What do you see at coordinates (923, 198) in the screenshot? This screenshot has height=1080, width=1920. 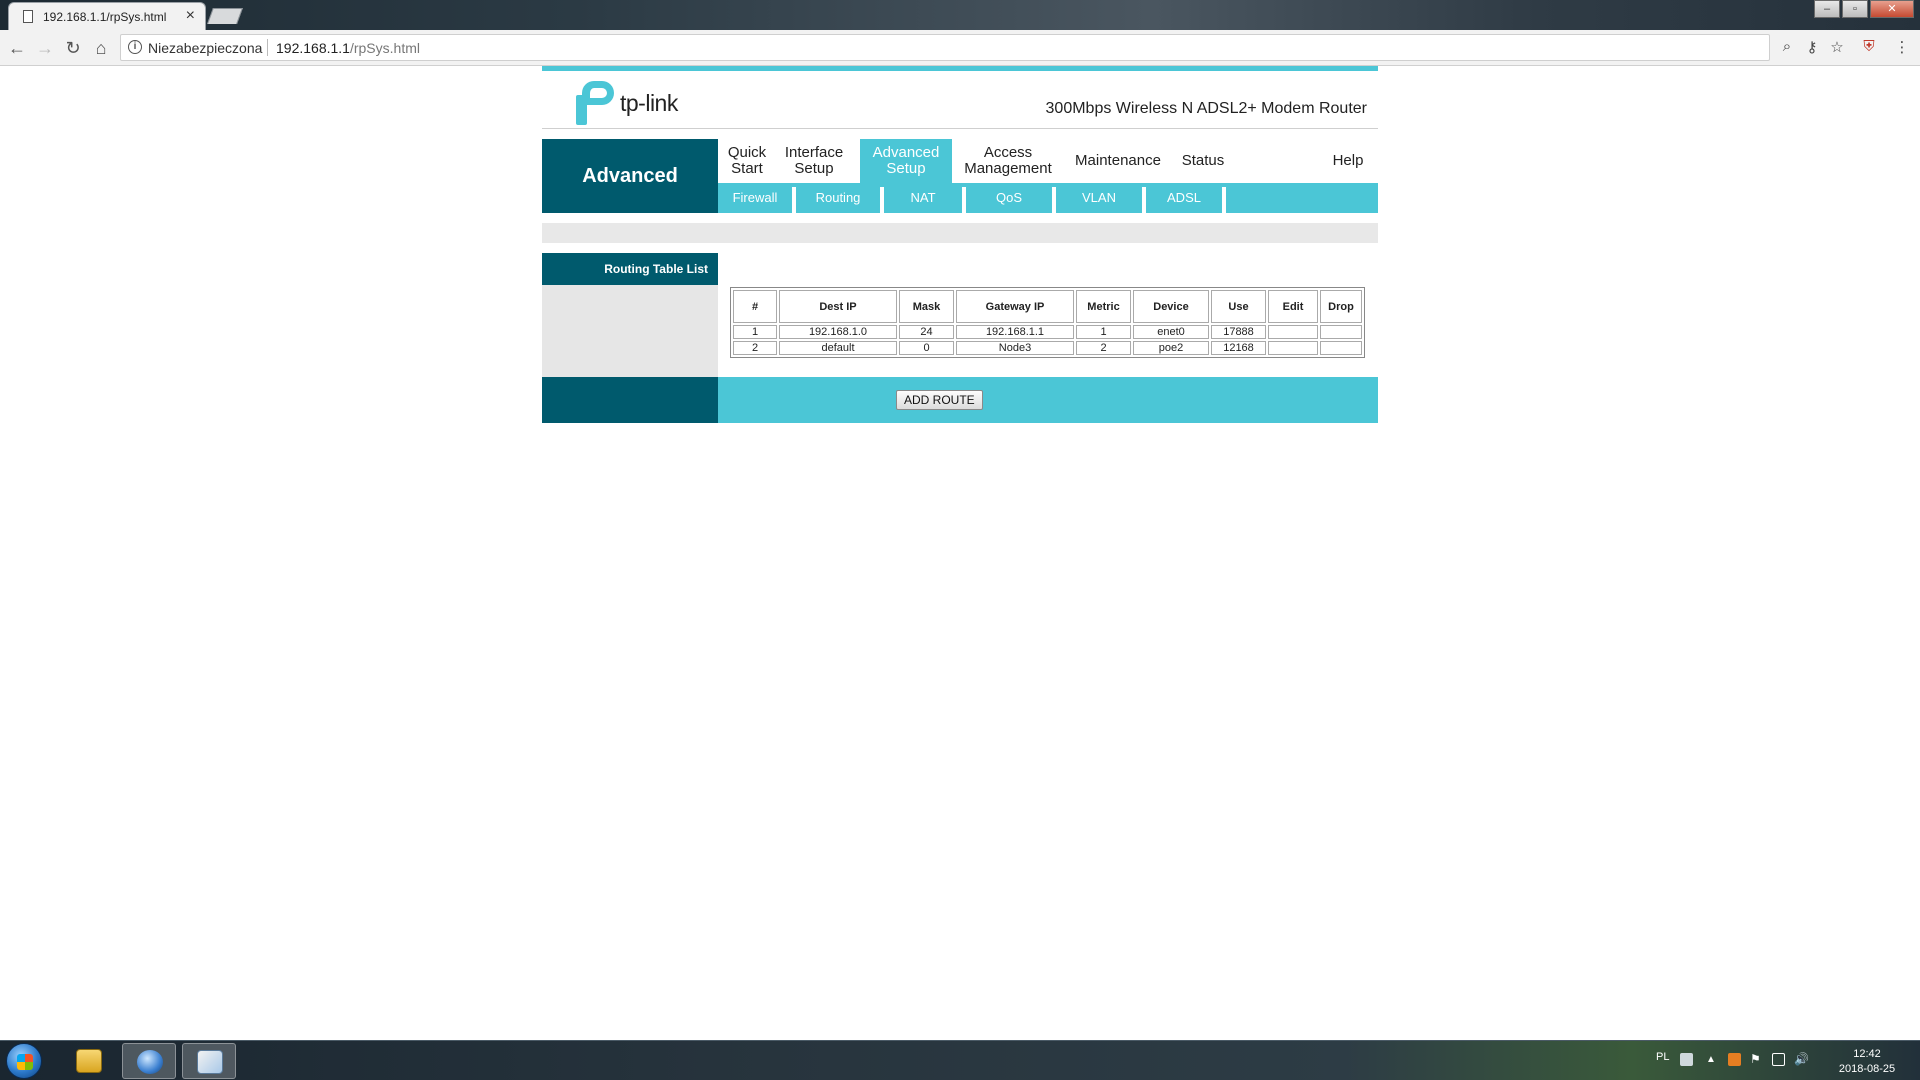 I see `submenu-nat: NAT` at bounding box center [923, 198].